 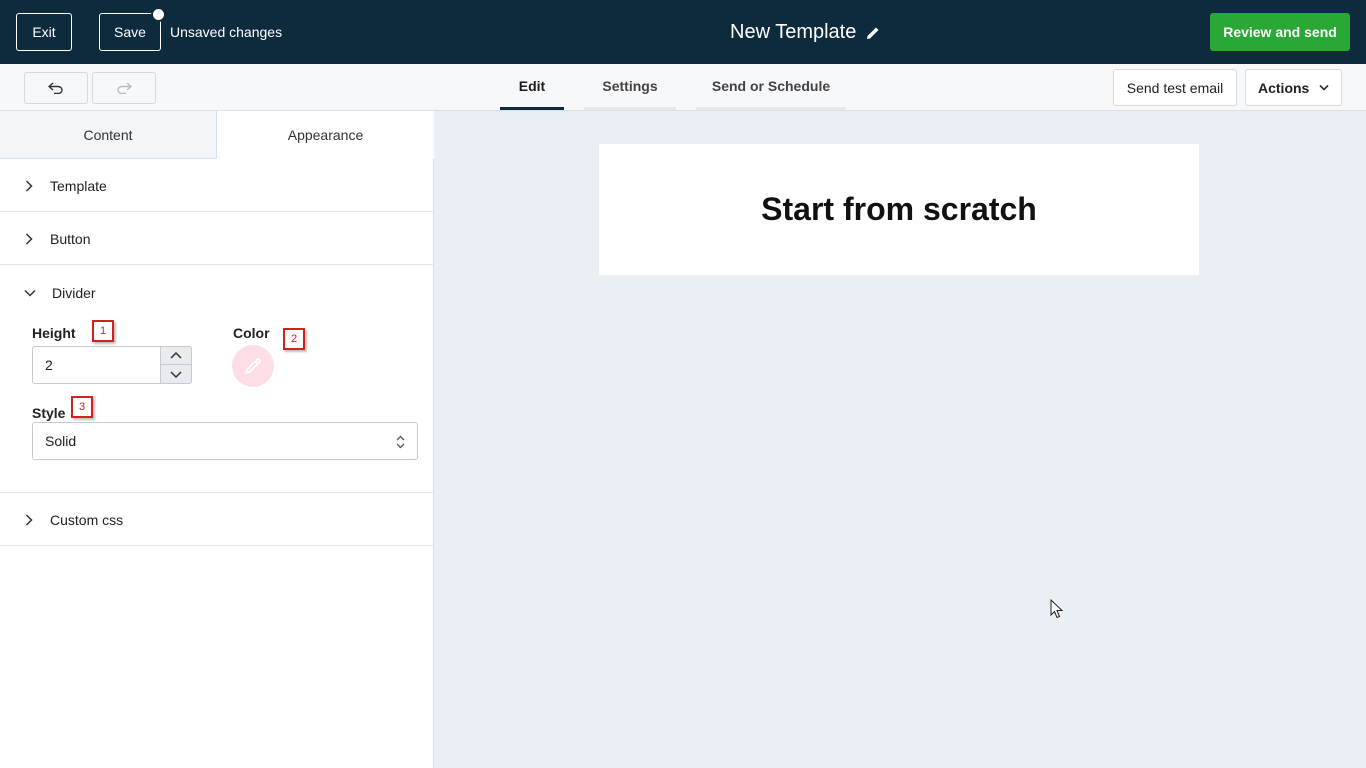 I want to click on annotation-marker-2: 2, so click(x=294, y=339).